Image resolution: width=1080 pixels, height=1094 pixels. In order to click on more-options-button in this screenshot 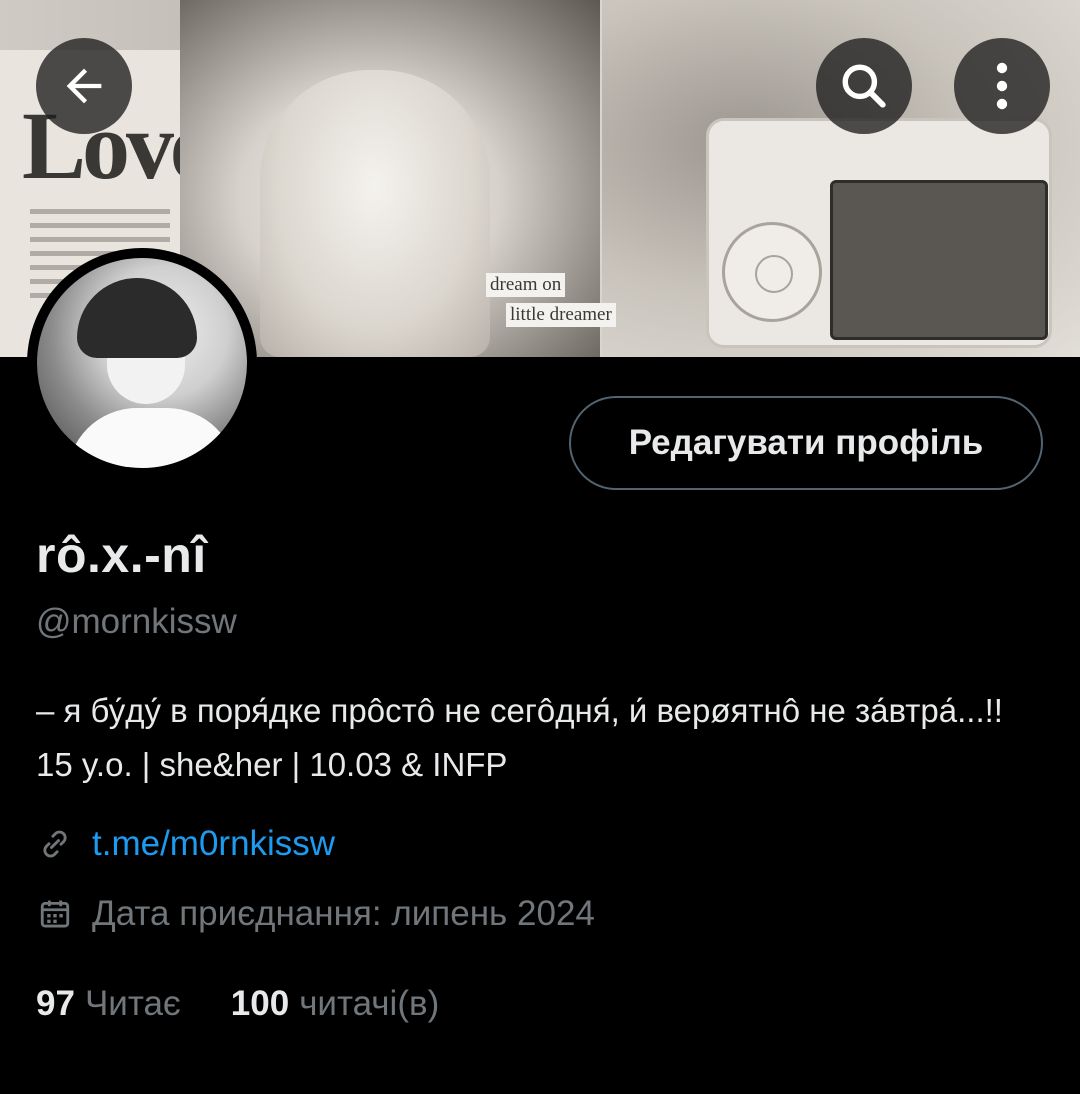, I will do `click(1002, 86)`.